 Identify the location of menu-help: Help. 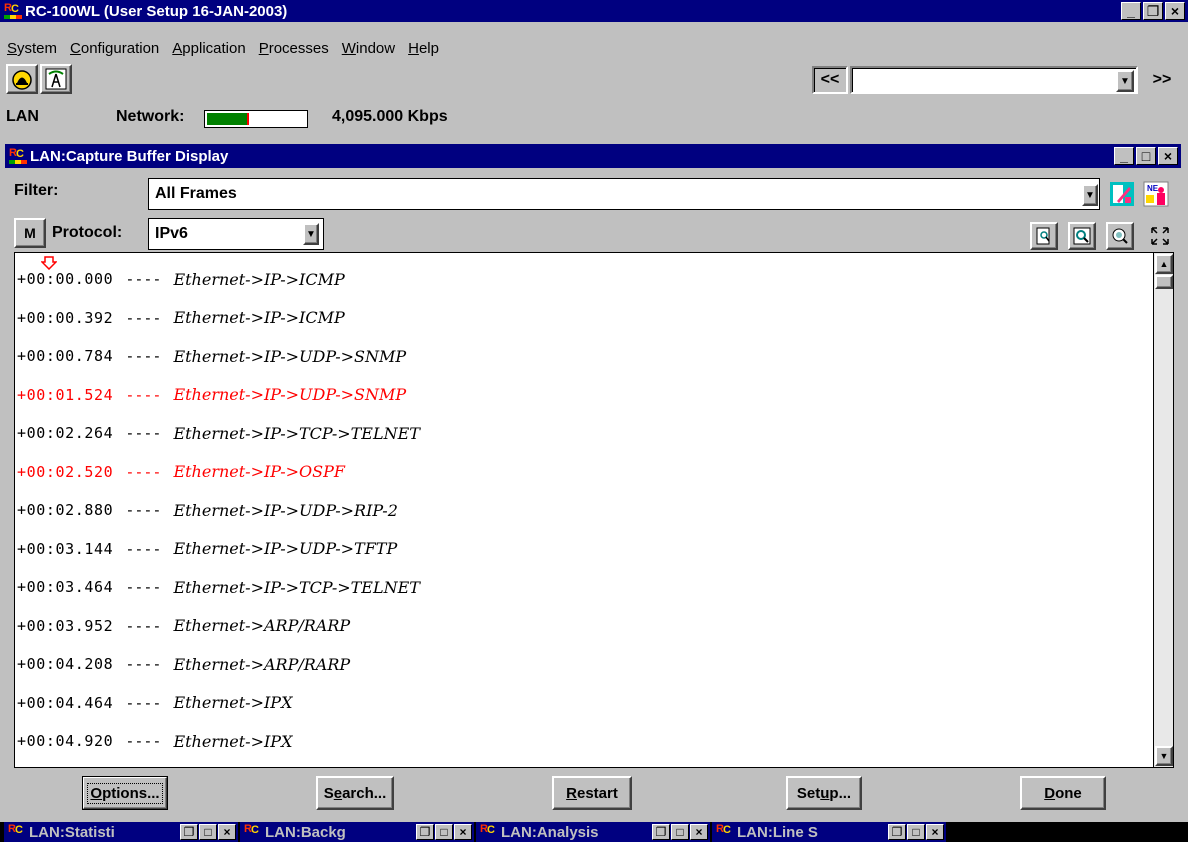
(423, 48).